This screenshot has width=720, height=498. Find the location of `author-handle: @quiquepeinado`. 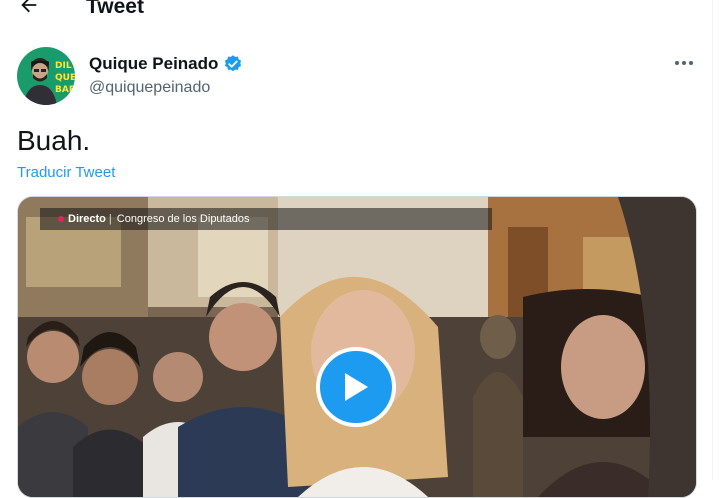

author-handle: @quiquepeinado is located at coordinates (149, 88).